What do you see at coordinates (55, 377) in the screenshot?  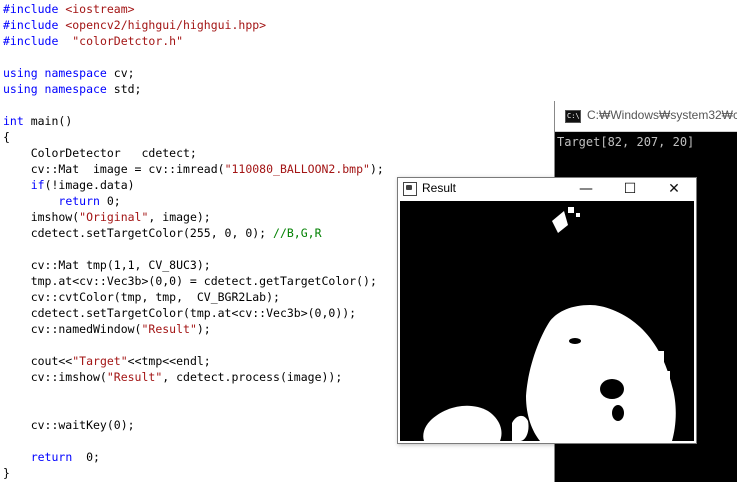 I see `code-token: cv::imshow(` at bounding box center [55, 377].